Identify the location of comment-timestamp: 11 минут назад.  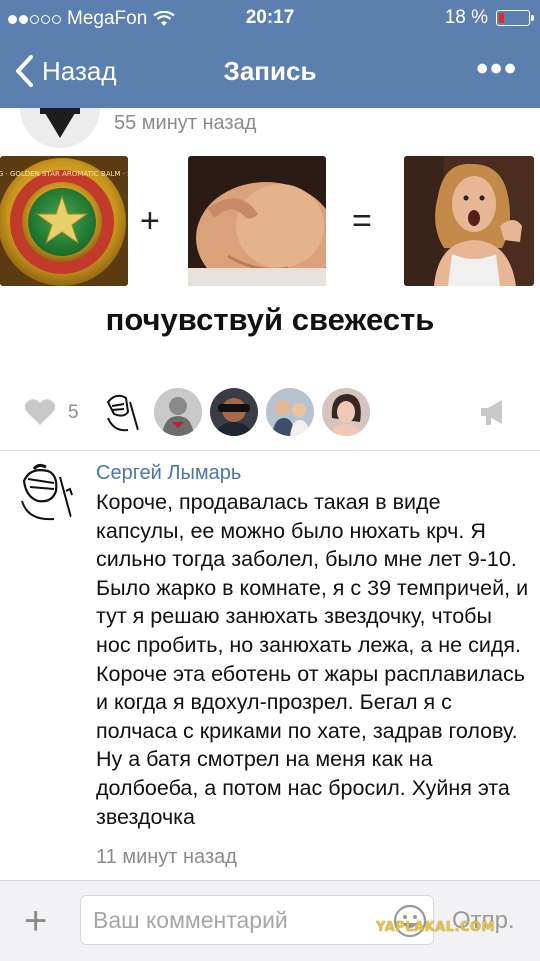
(166, 857).